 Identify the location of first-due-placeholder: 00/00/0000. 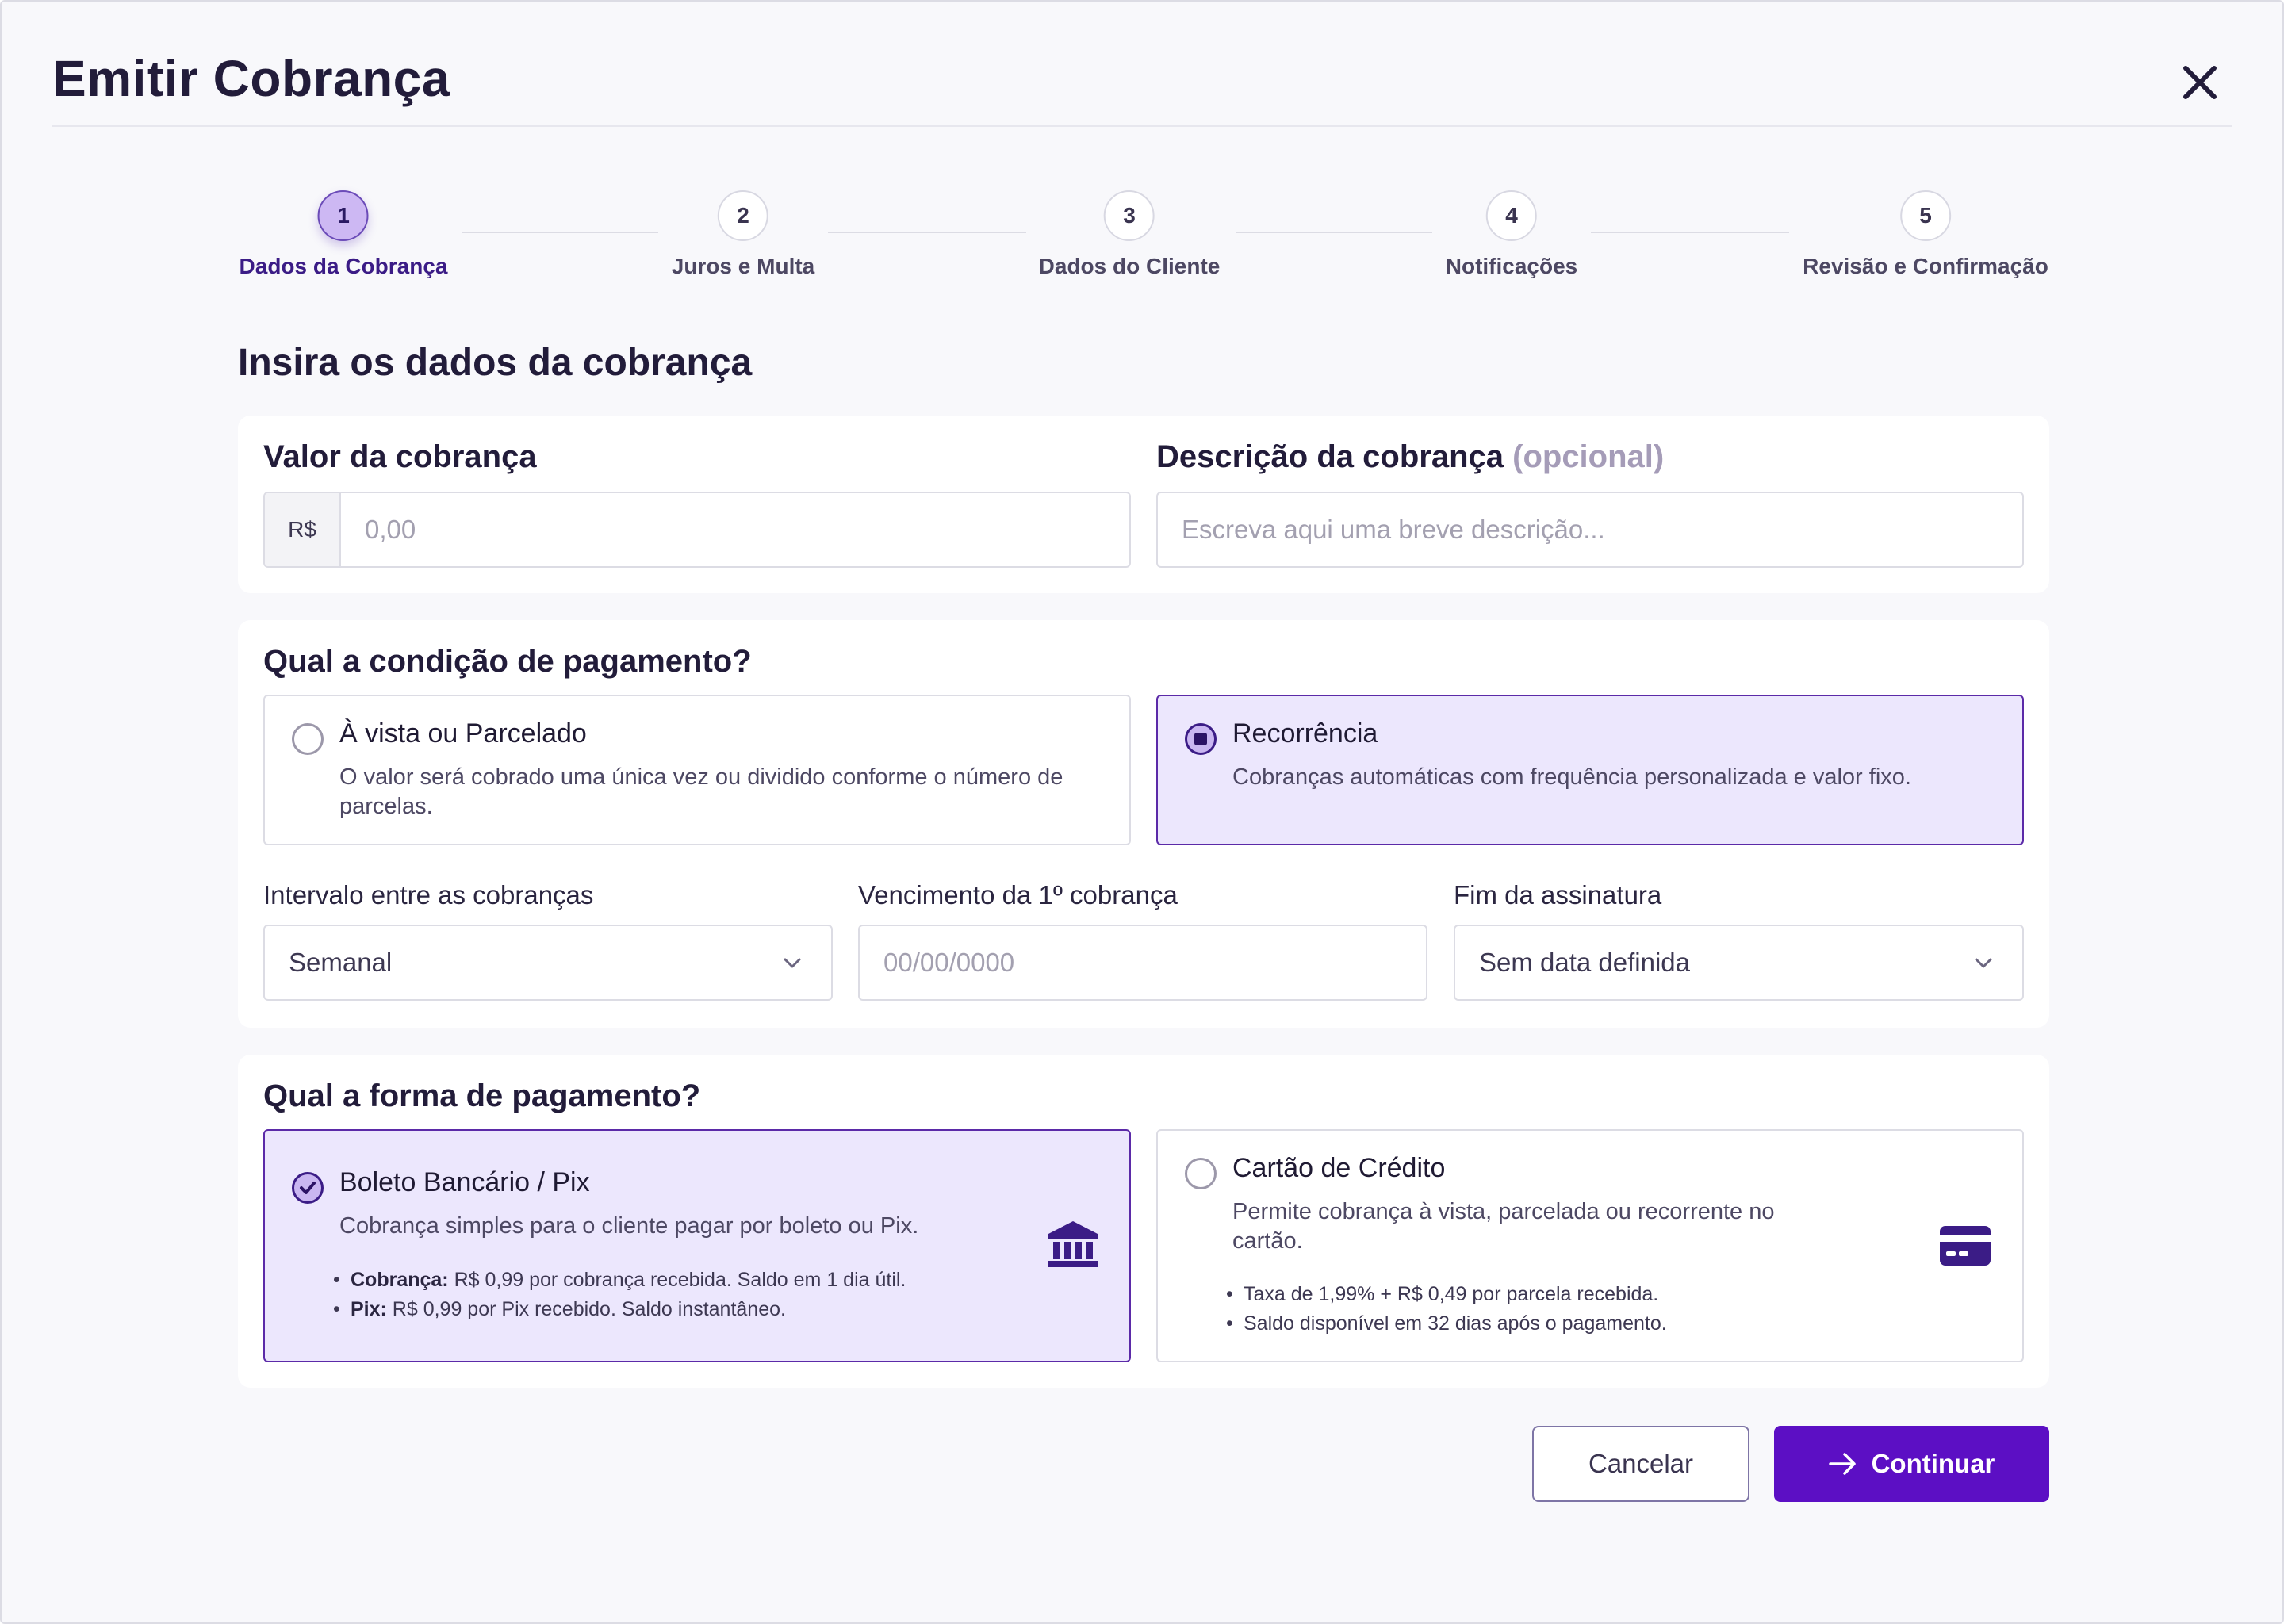
(949, 962).